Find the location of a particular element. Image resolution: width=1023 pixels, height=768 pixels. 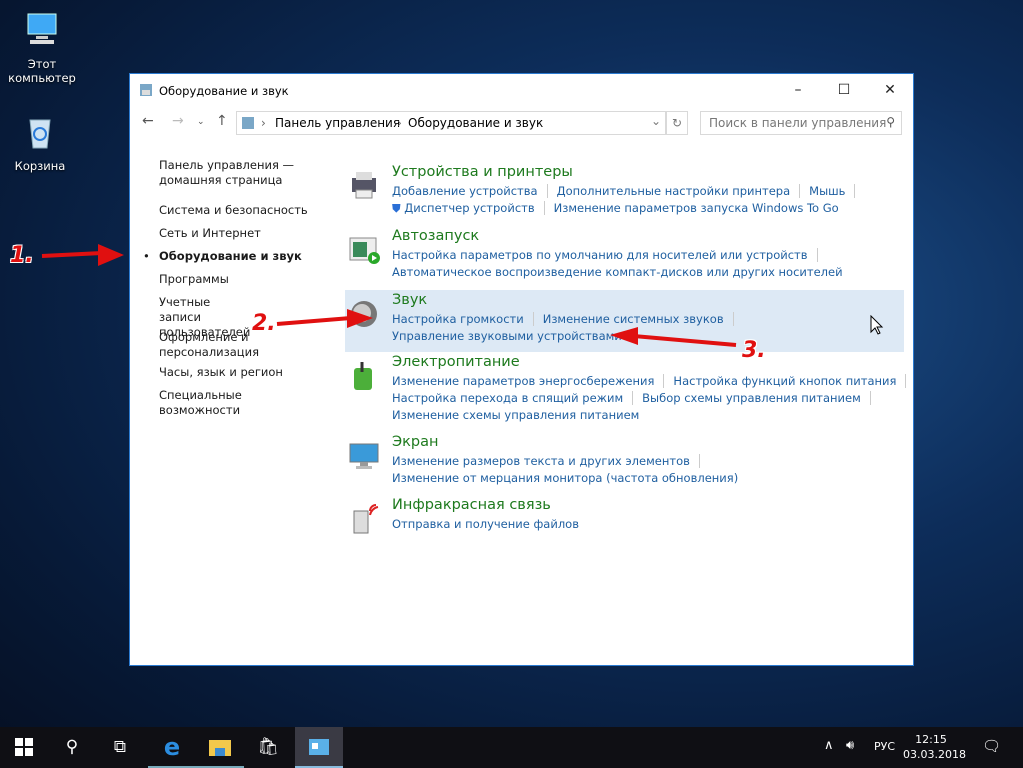

control-panel-taskbar-button is located at coordinates (319, 747).